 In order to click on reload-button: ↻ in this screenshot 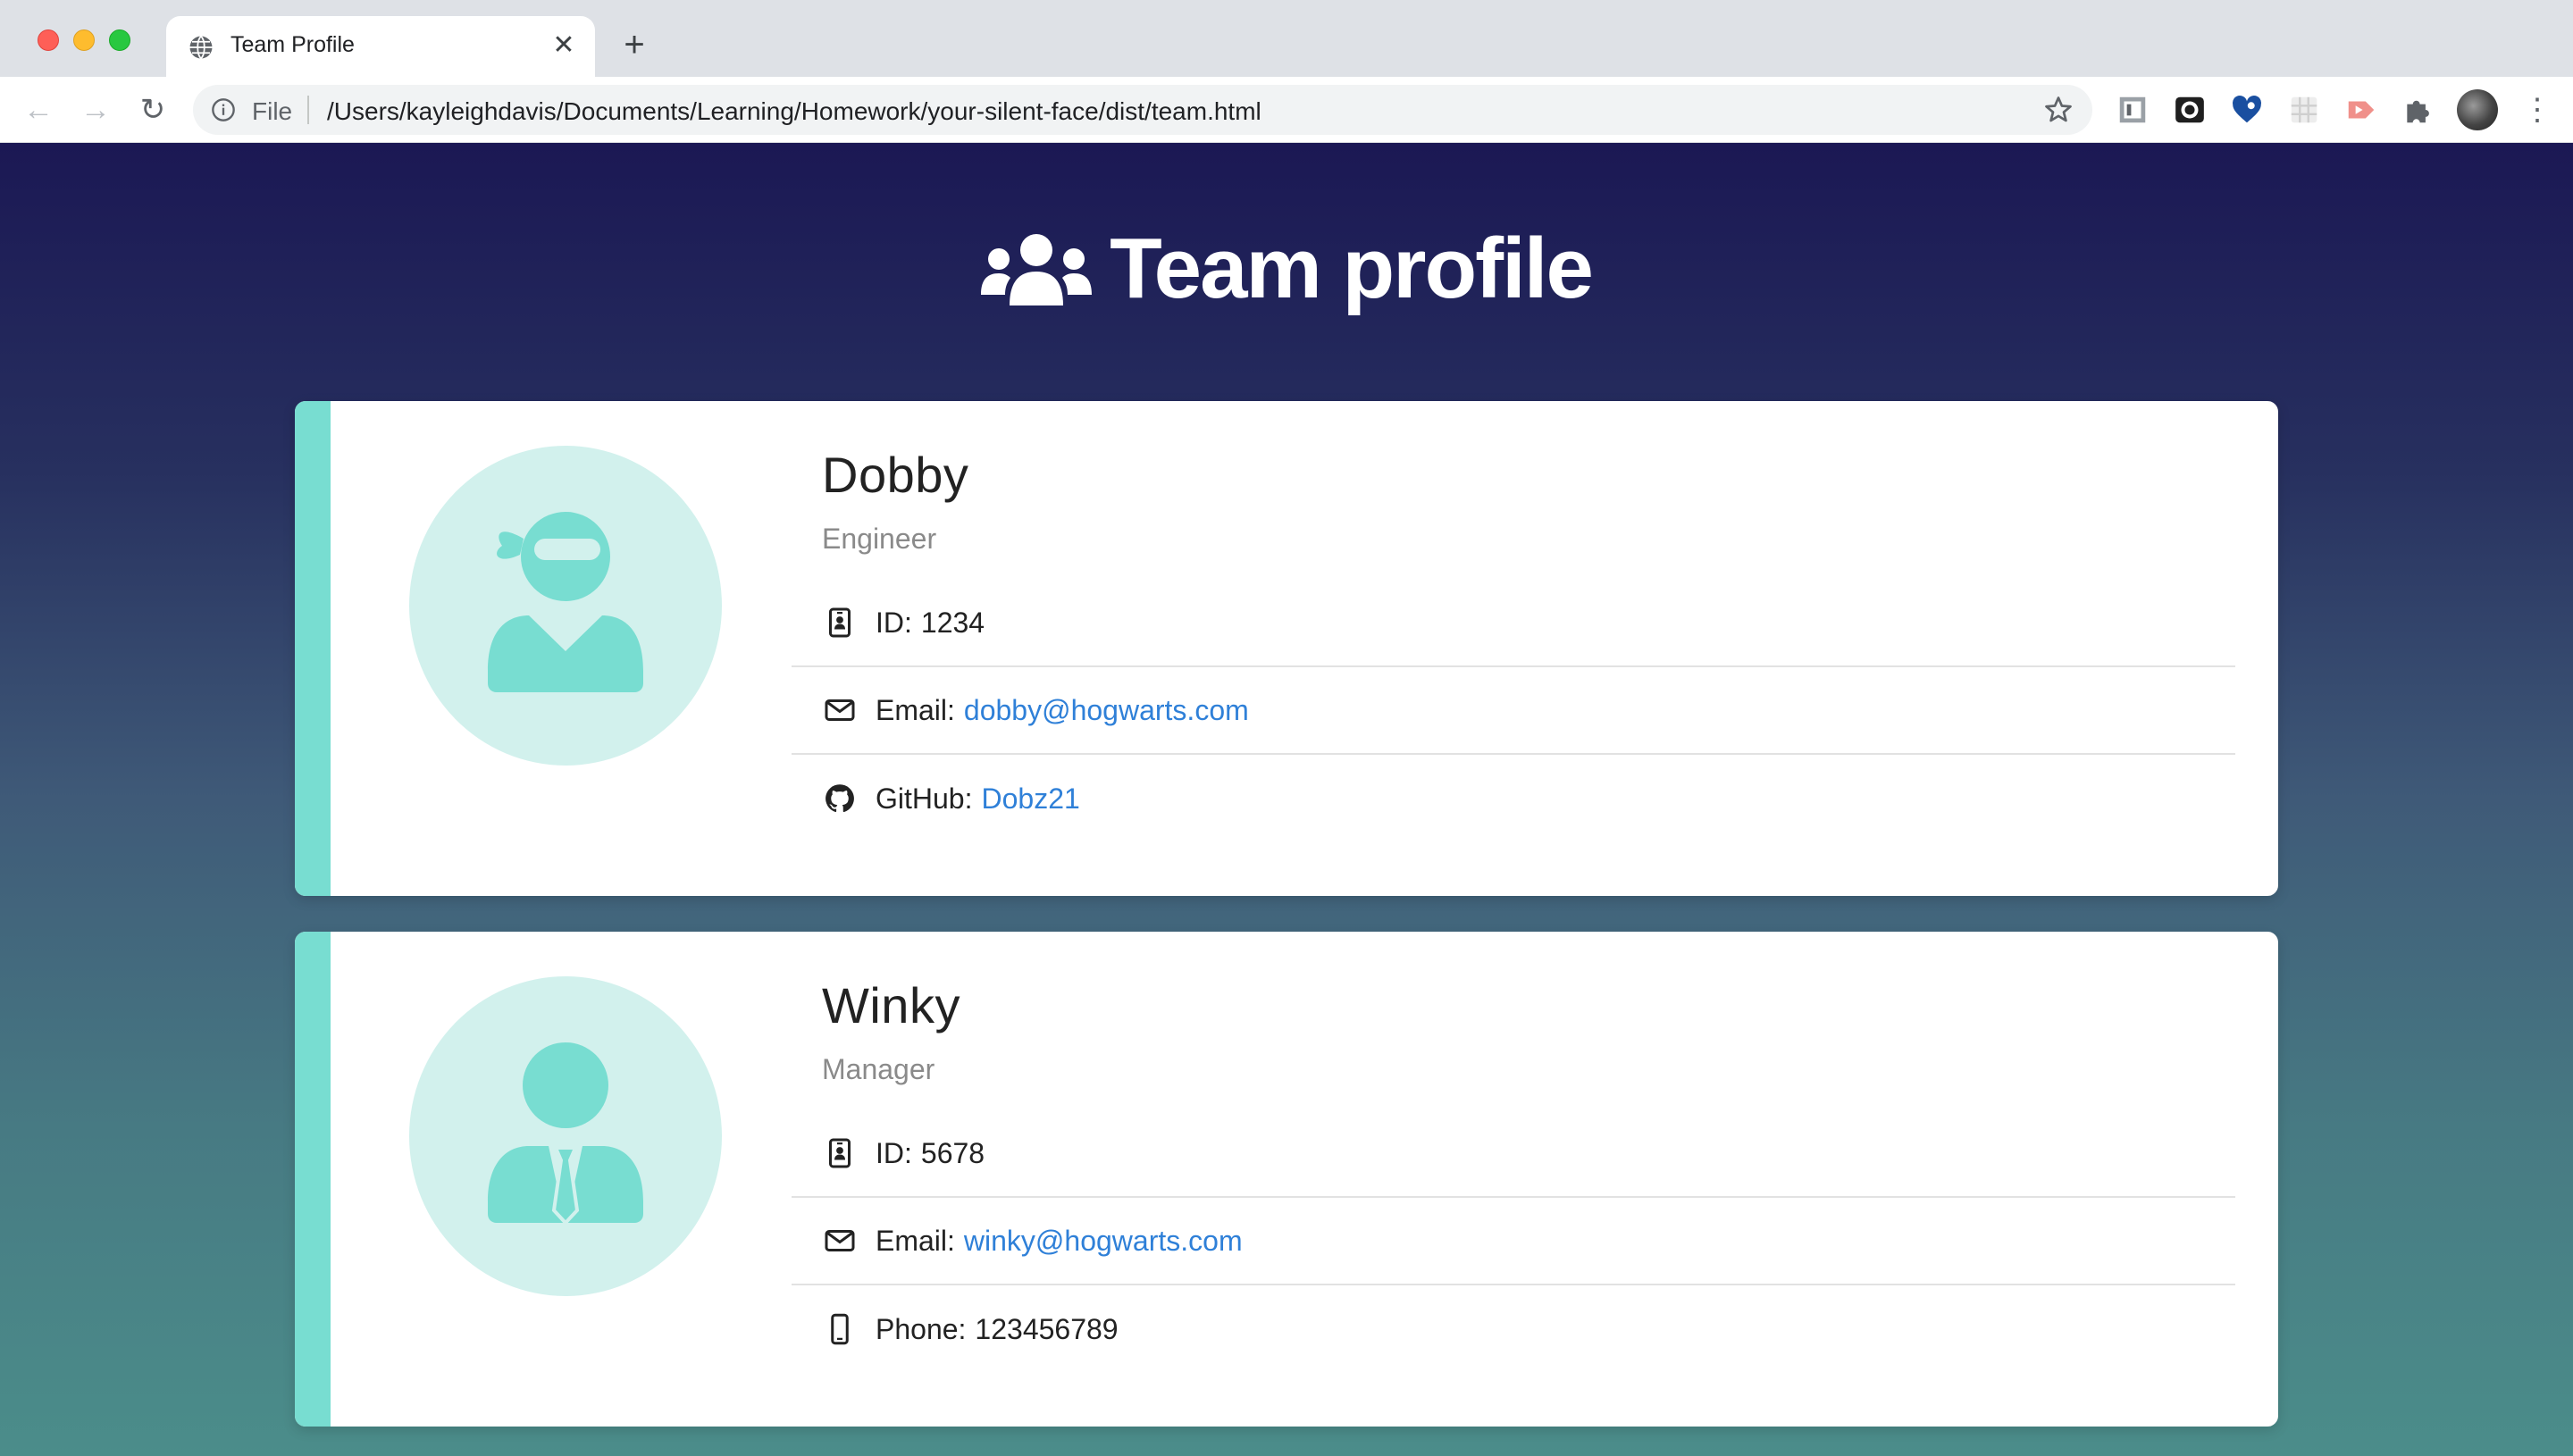, I will do `click(152, 109)`.